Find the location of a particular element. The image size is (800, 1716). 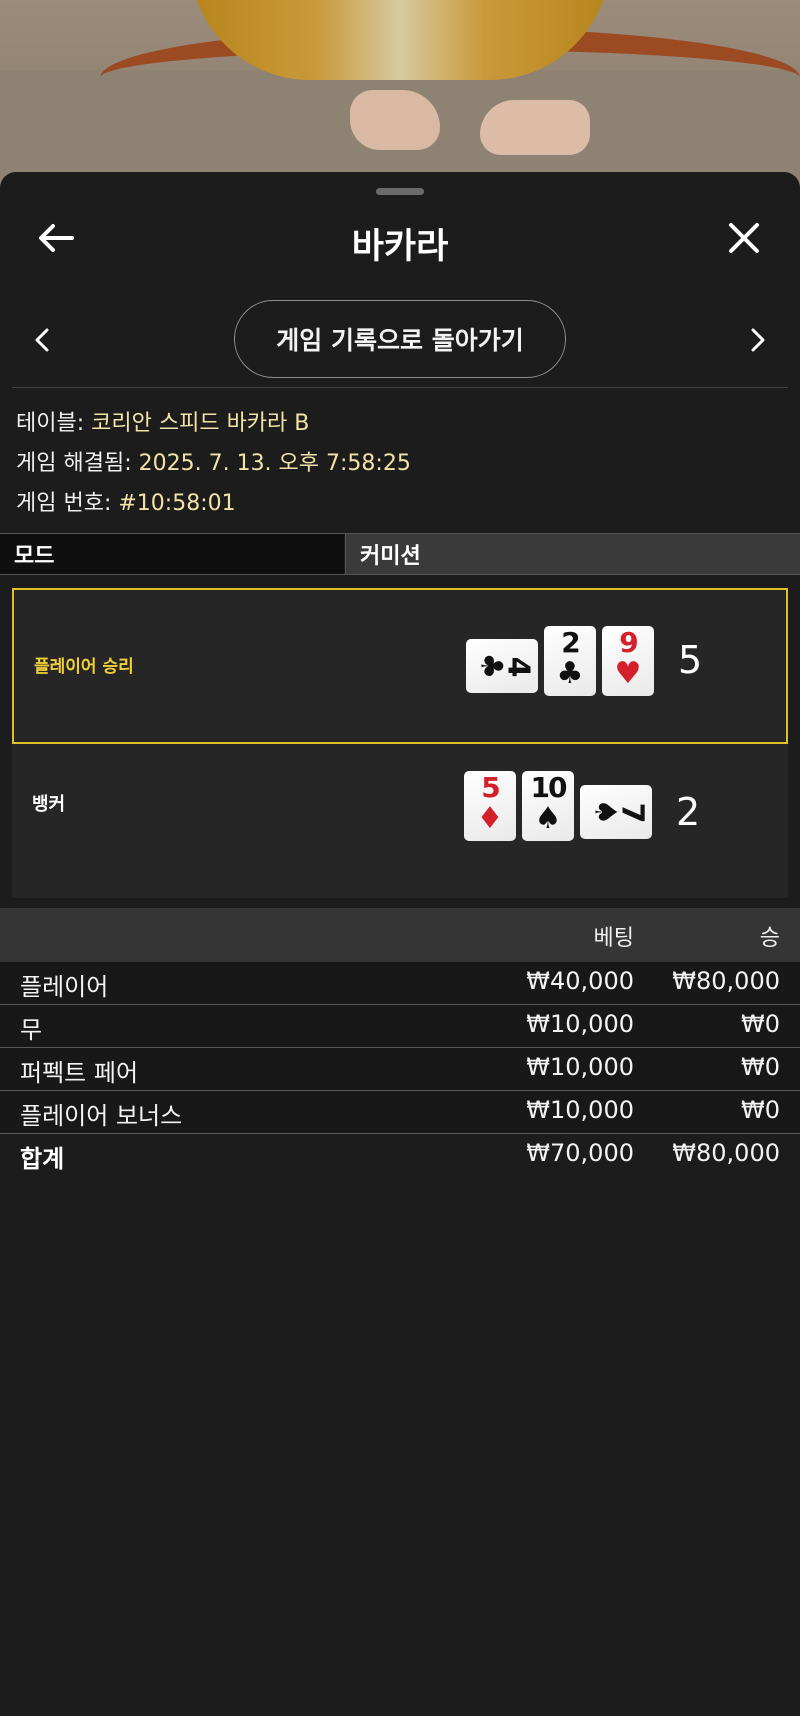

resolved-value: 2025. 7. 13. 오후 7:58:25 is located at coordinates (274, 463).